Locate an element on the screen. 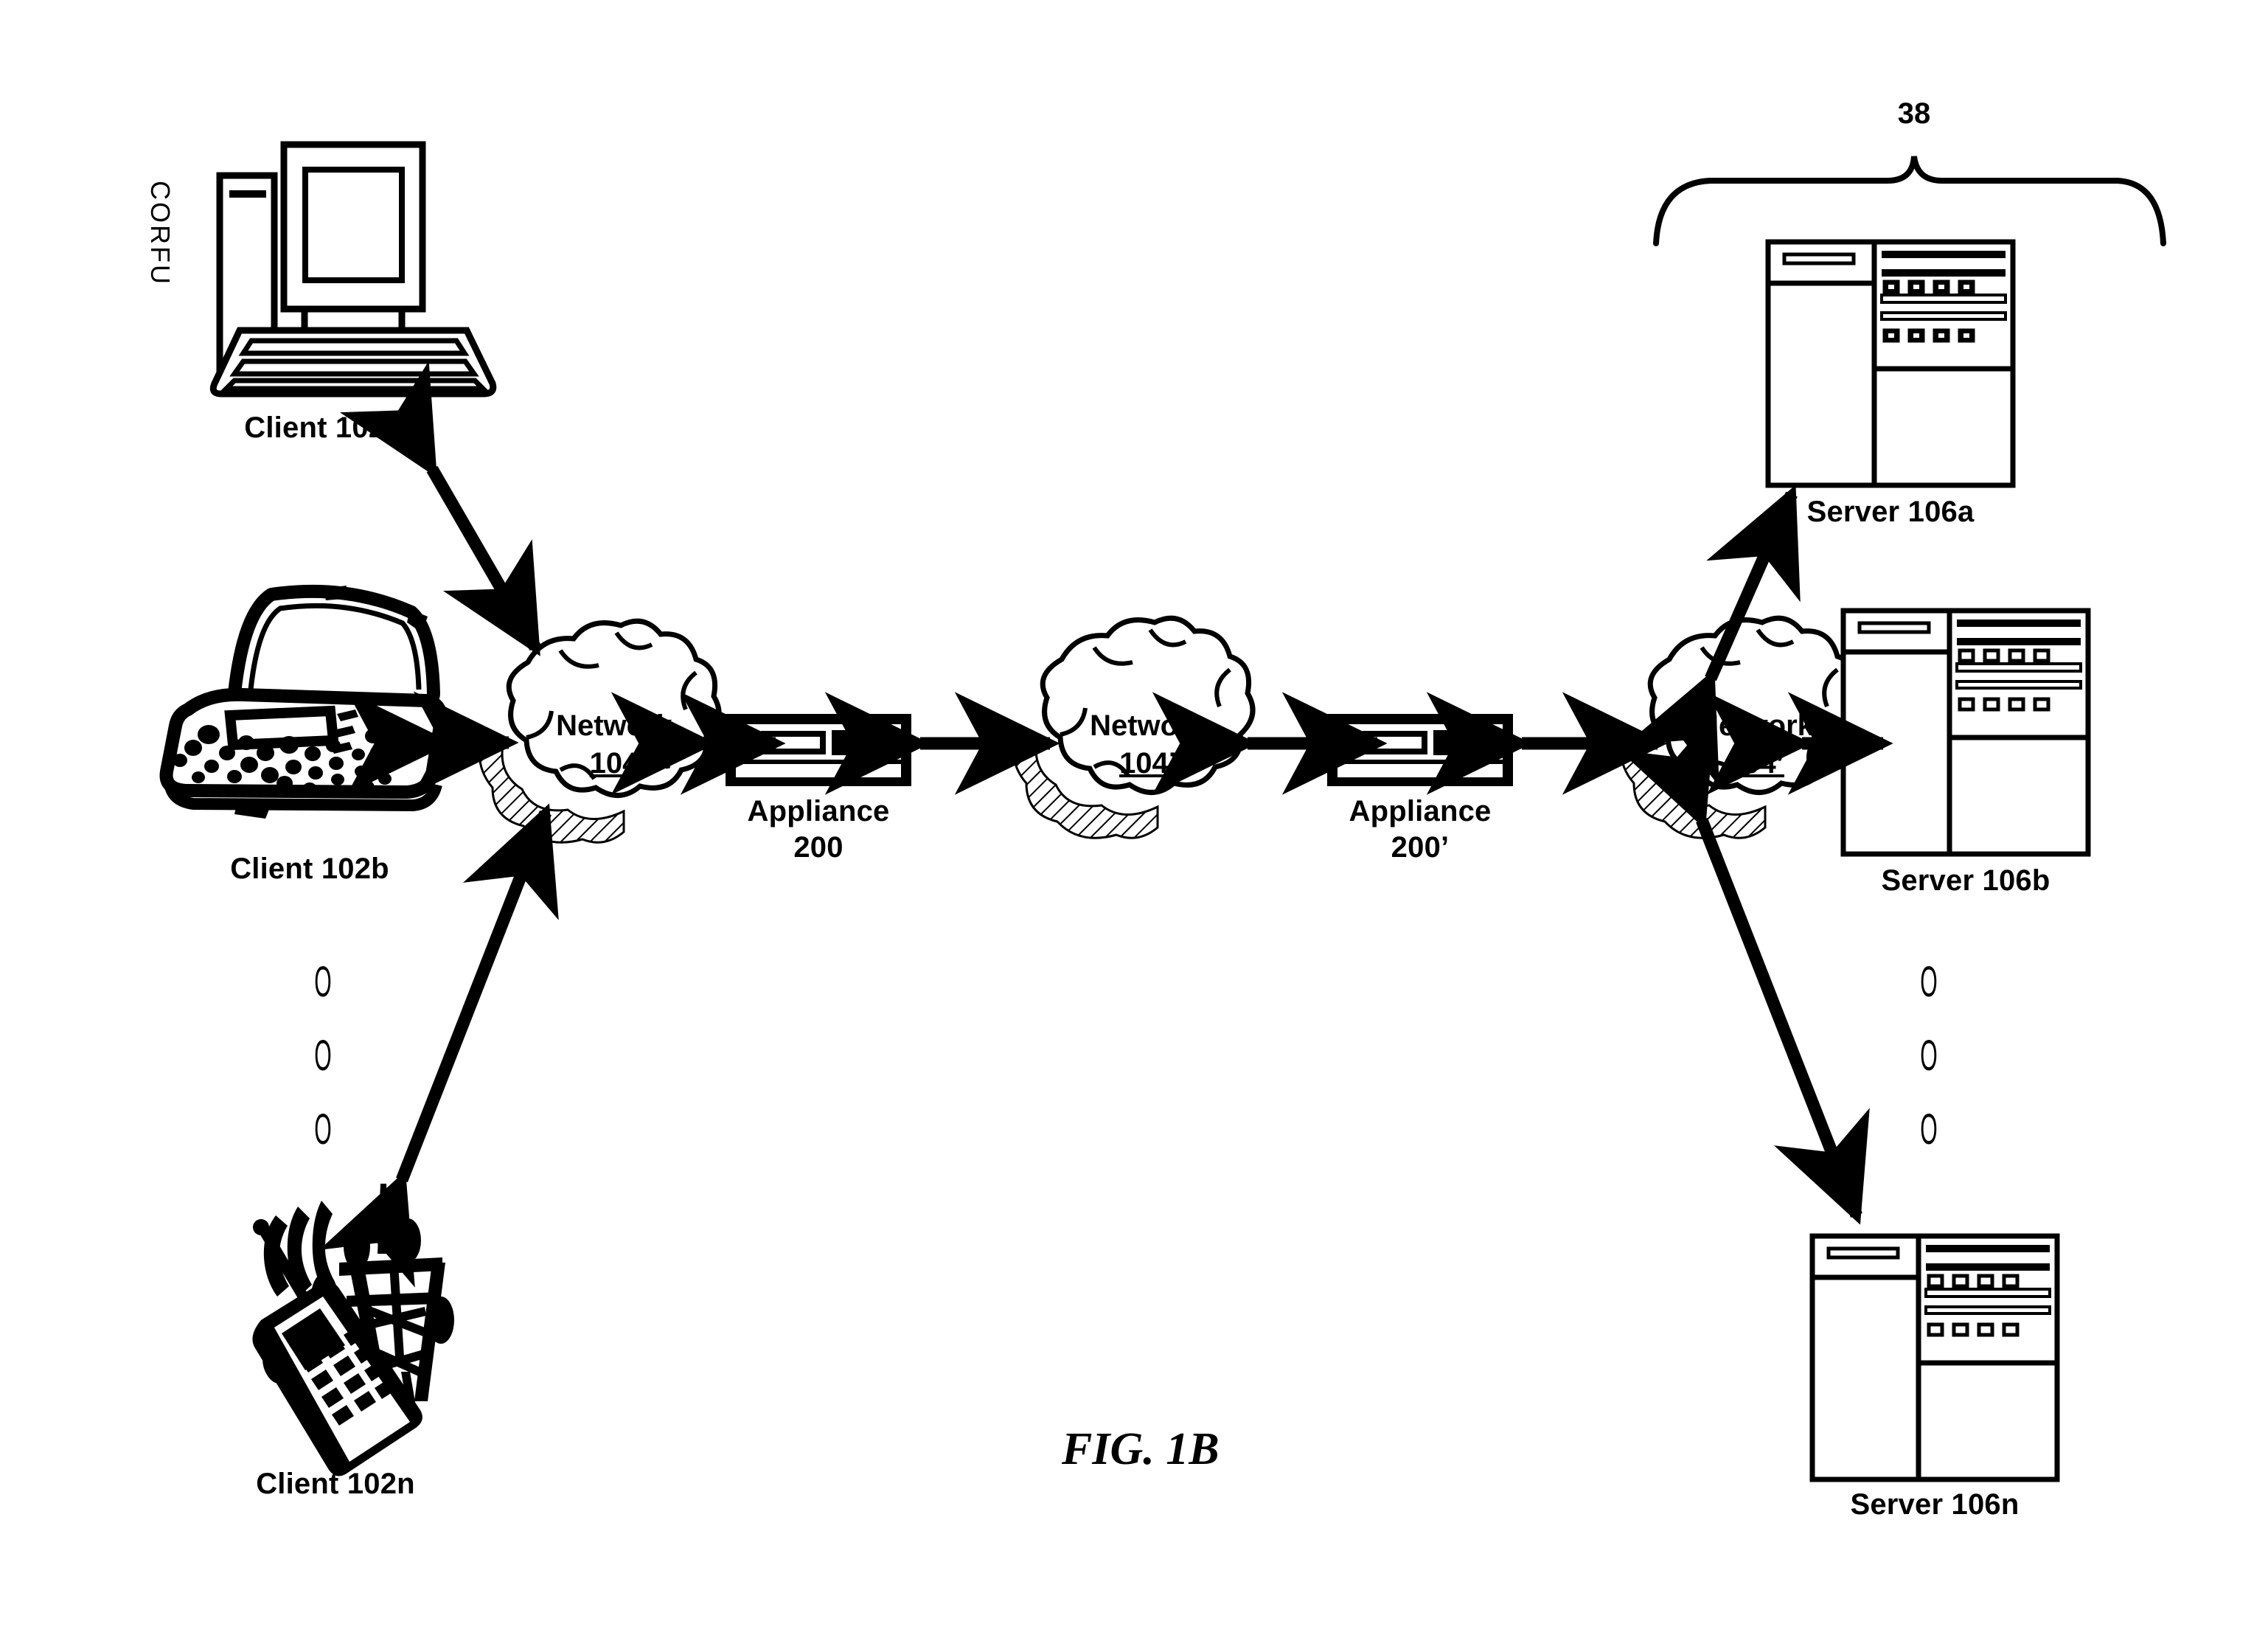  server-group-ref-38: 38 is located at coordinates (1914, 113).